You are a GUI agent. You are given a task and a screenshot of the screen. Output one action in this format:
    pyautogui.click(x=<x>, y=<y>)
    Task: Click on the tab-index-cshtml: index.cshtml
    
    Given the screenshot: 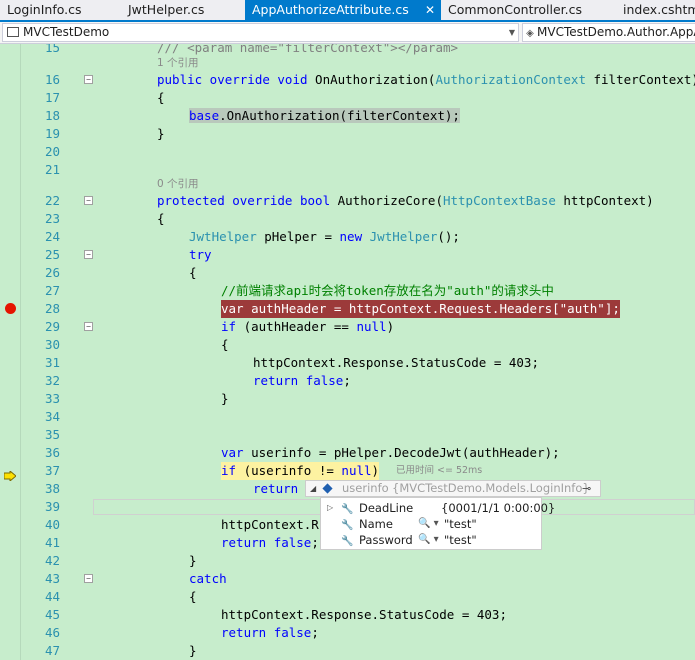 What is the action you would take?
    pyautogui.click(x=655, y=10)
    